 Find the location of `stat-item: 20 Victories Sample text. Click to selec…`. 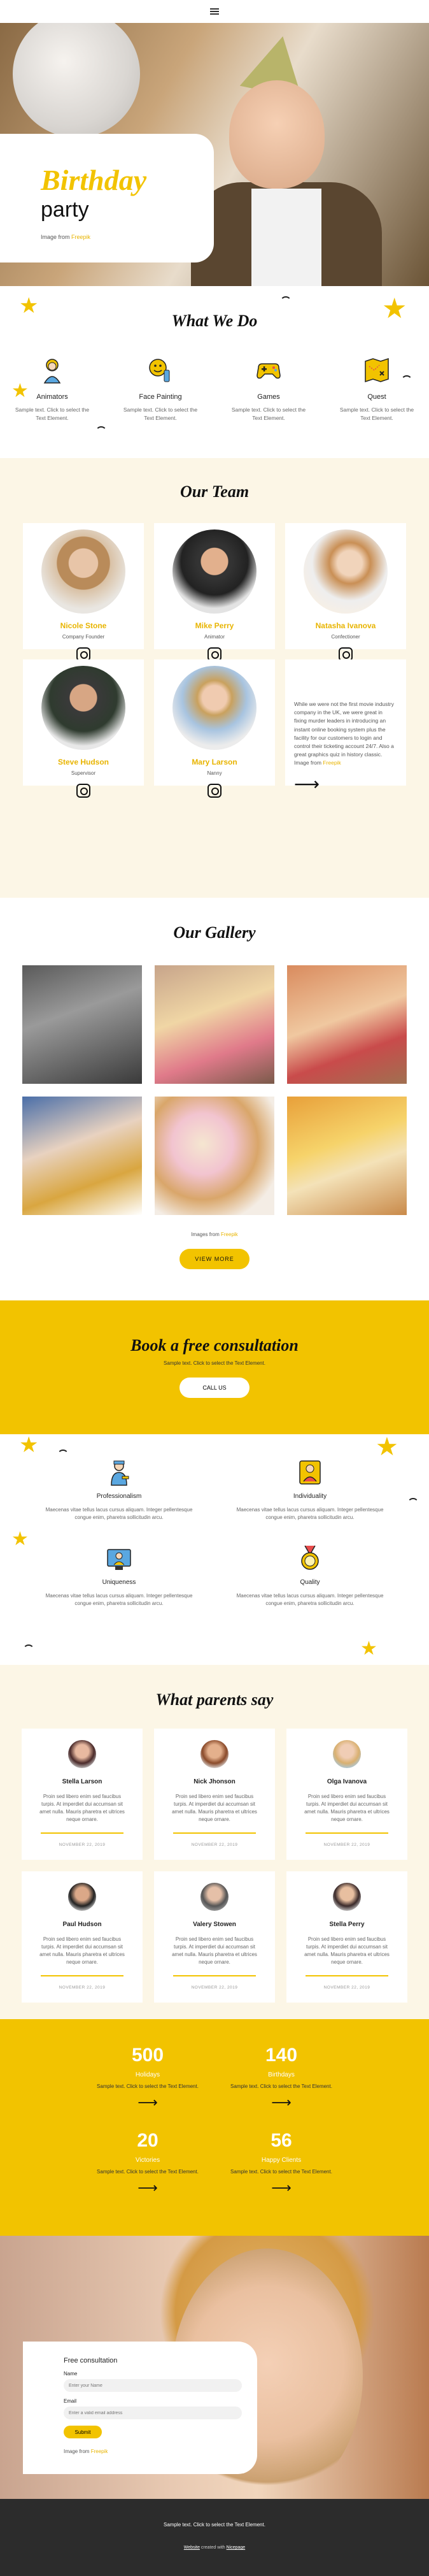

stat-item: 20 Victories Sample text. Click to selec… is located at coordinates (148, 2163).